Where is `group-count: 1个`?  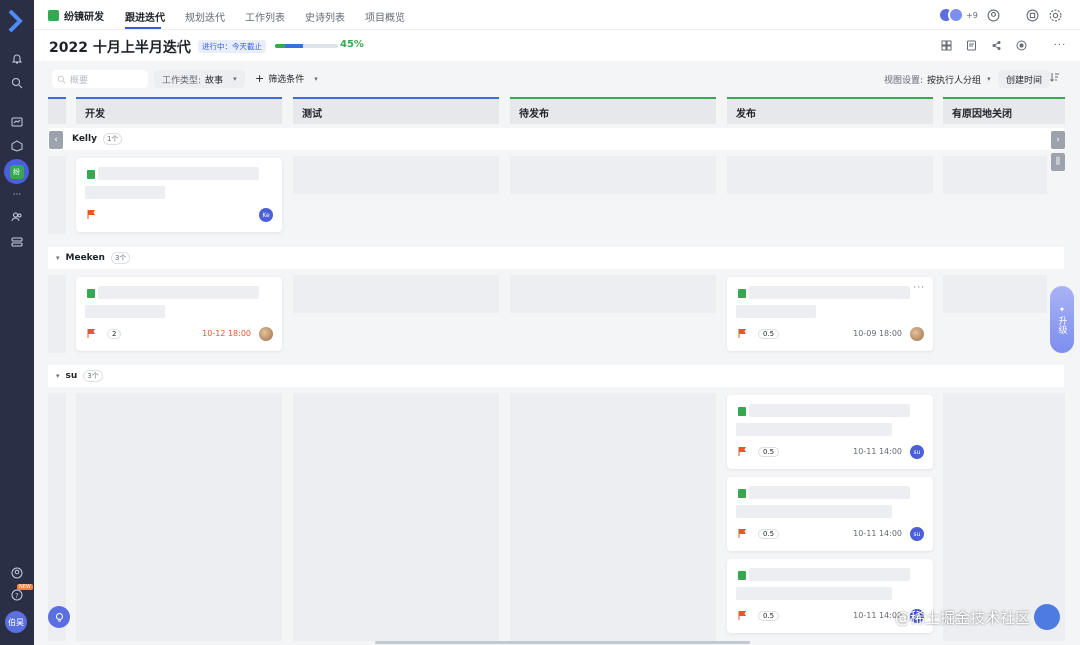
group-count: 1个 is located at coordinates (112, 139).